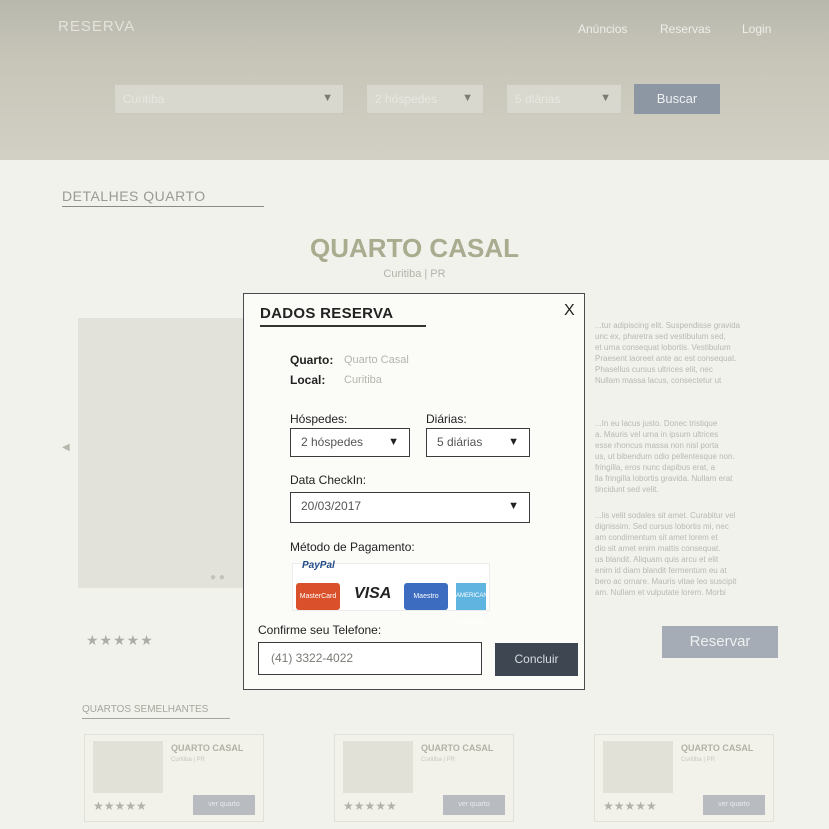  I want to click on room-value: Quarto Casal, so click(376, 360).